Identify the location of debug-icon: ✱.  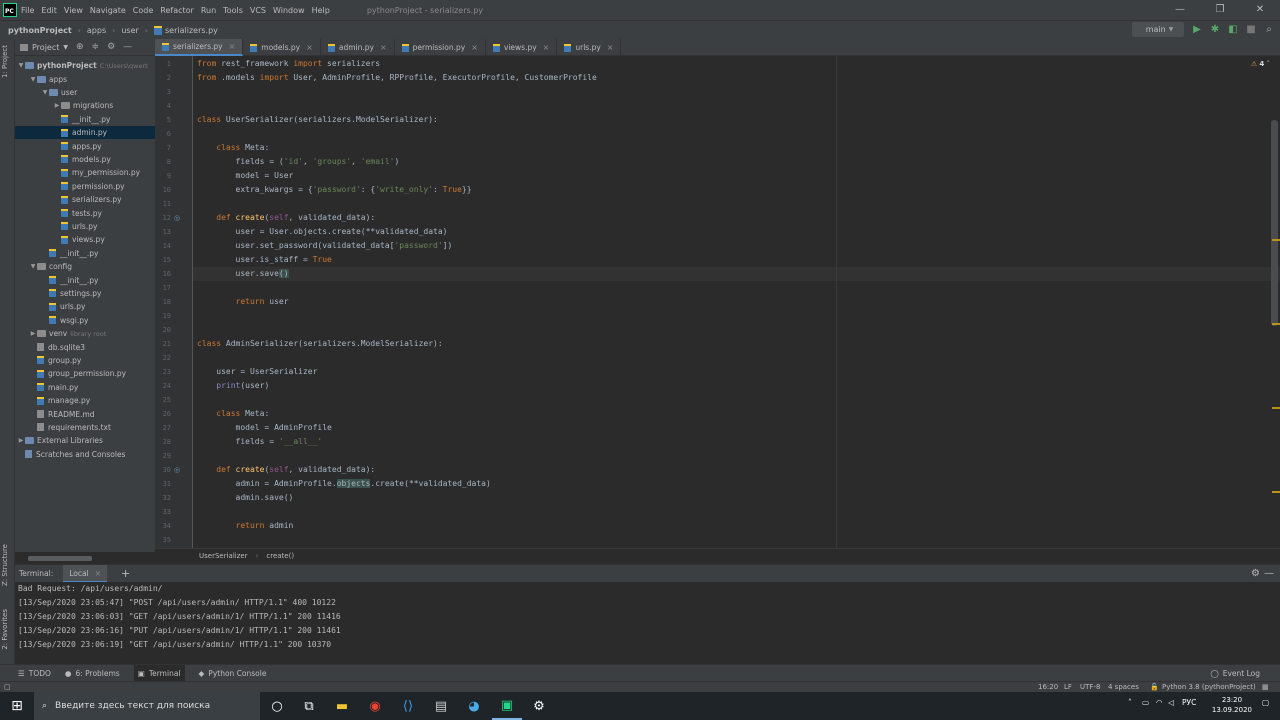
(1215, 29).